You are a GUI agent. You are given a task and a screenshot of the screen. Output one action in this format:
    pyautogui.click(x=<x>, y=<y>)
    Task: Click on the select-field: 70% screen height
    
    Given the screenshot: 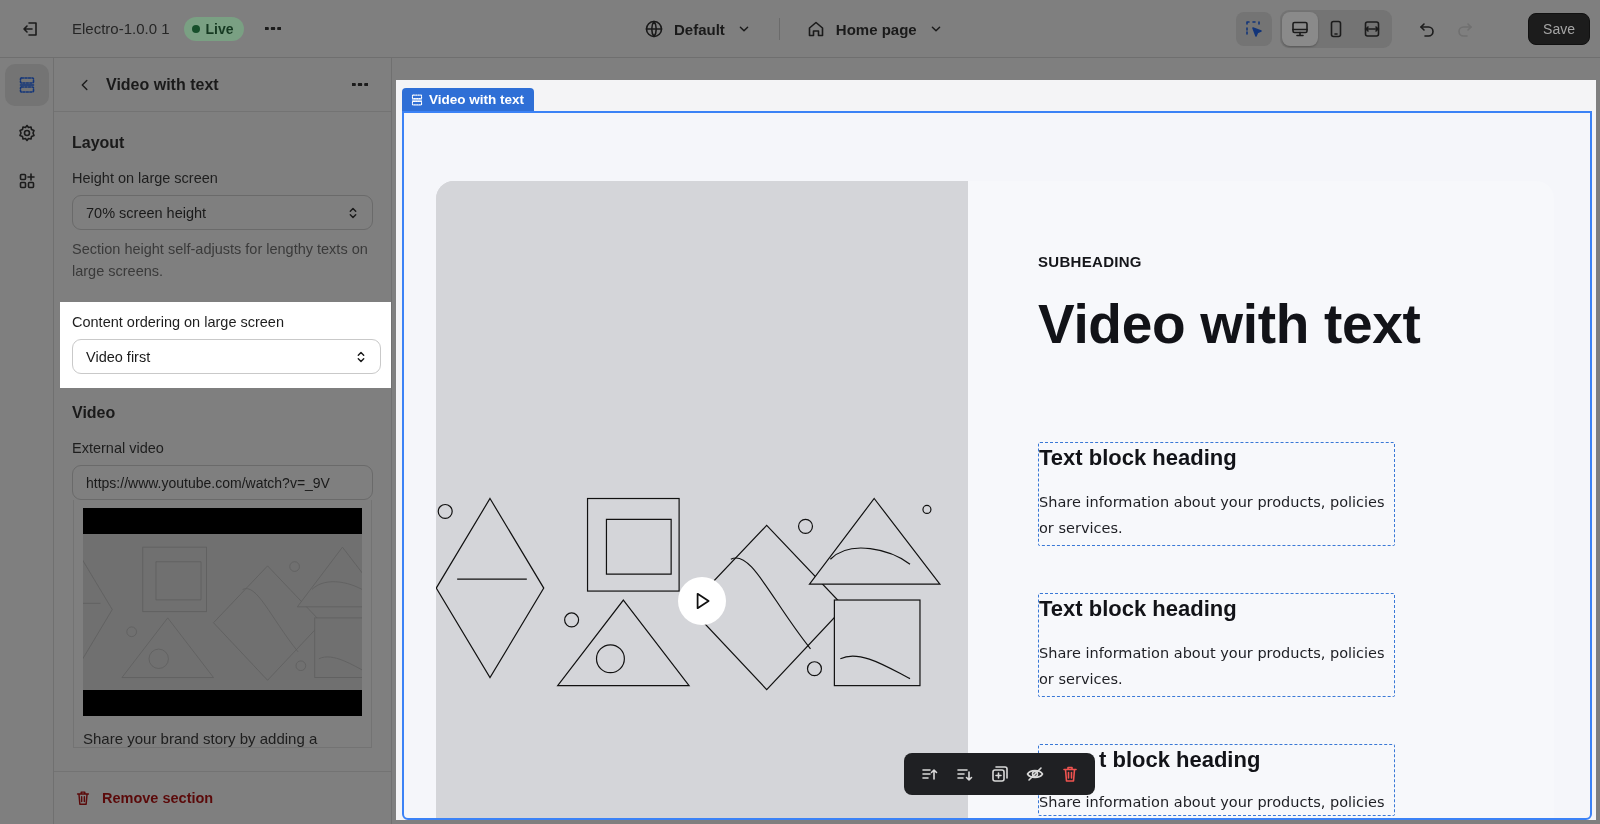 What is the action you would take?
    pyautogui.click(x=222, y=212)
    